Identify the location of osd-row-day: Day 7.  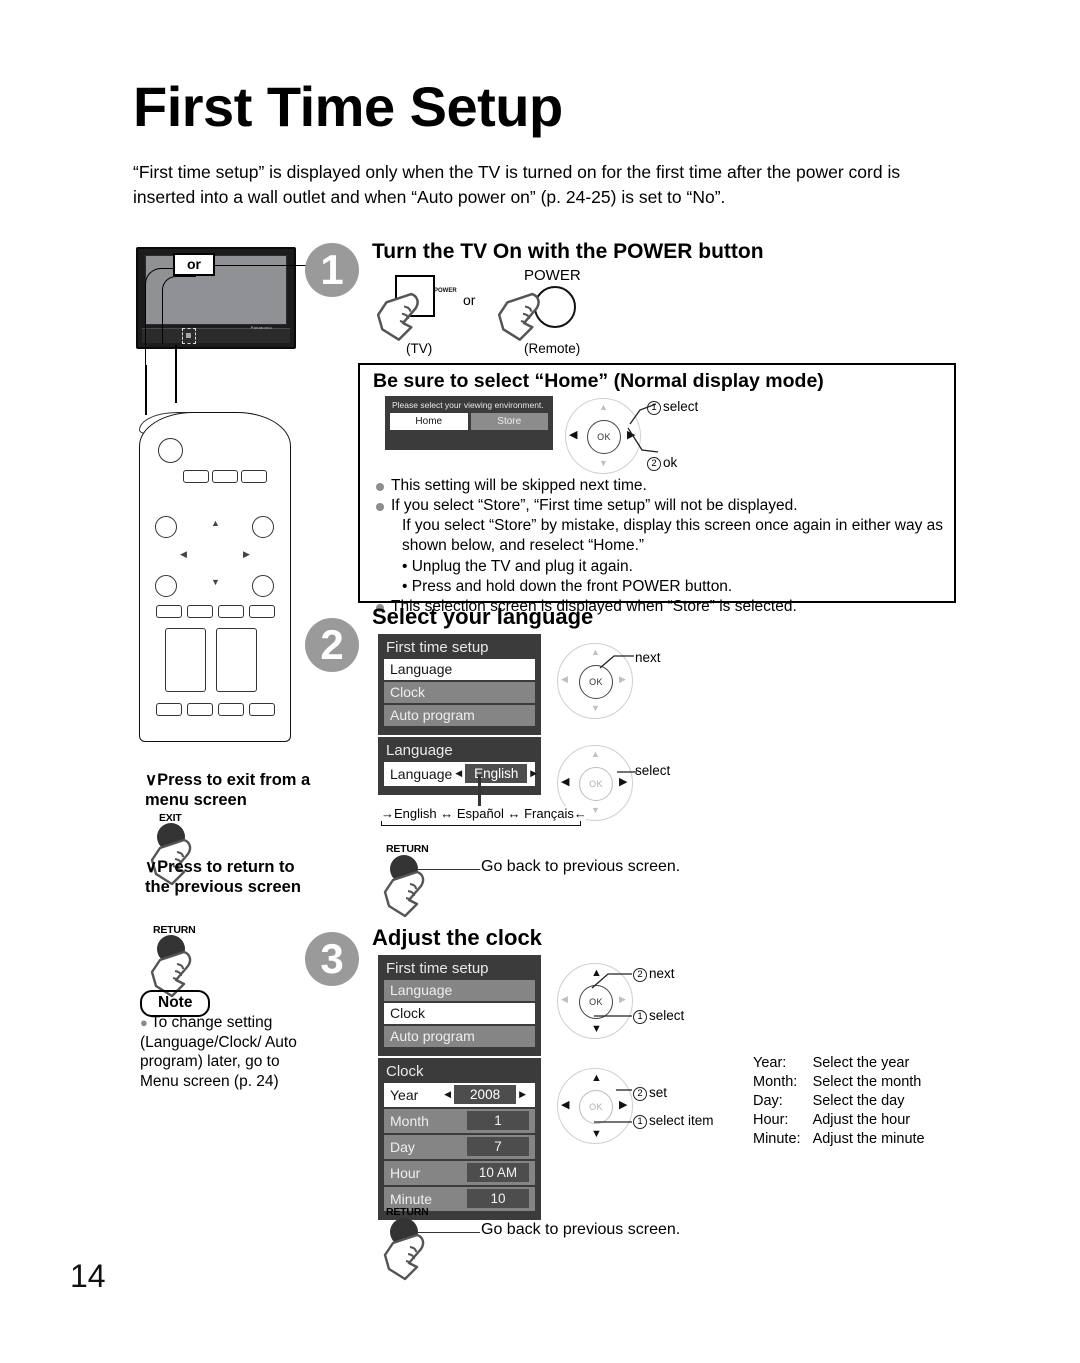
(459, 1147).